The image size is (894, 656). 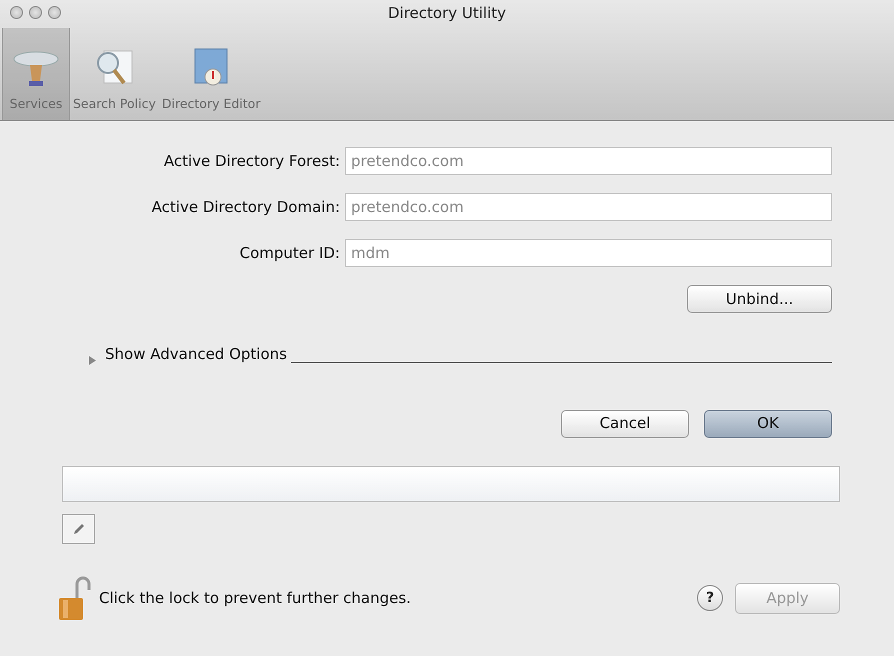 What do you see at coordinates (451, 484) in the screenshot?
I see `list-box` at bounding box center [451, 484].